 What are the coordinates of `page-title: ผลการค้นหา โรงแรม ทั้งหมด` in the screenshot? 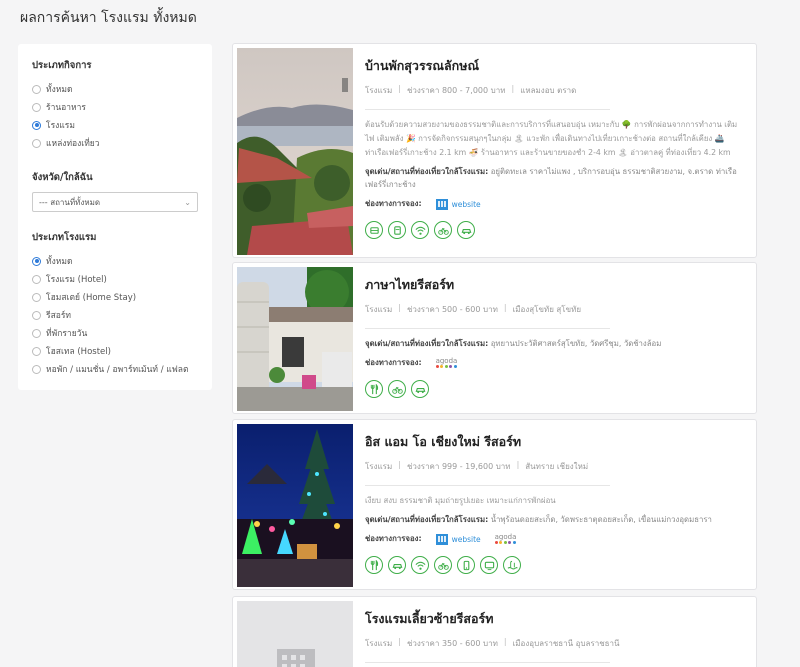 It's located at (108, 18).